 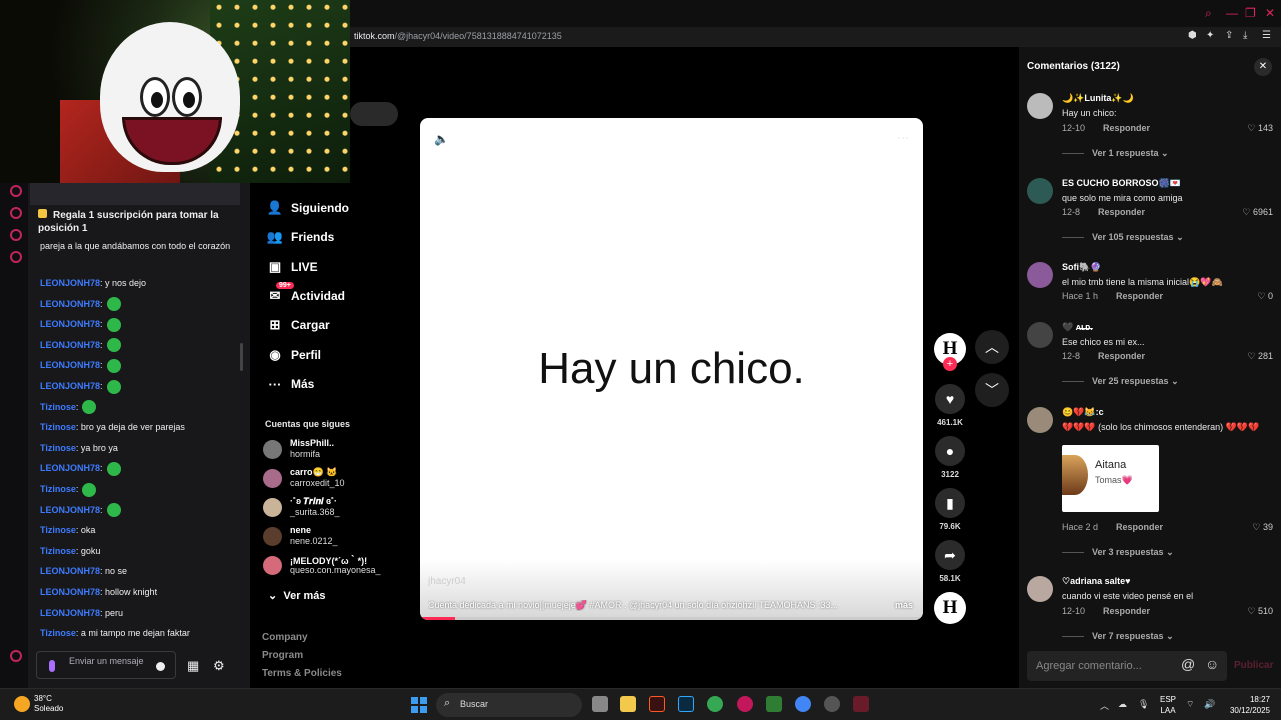 I want to click on comment-author: 😊💔😹:c, so click(x=1083, y=412).